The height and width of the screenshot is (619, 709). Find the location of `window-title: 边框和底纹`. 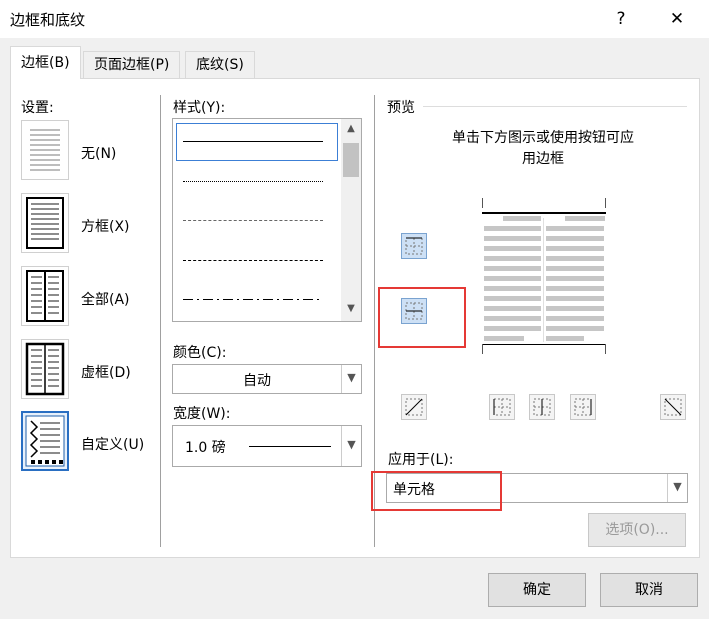

window-title: 边框和底纹 is located at coordinates (48, 20).